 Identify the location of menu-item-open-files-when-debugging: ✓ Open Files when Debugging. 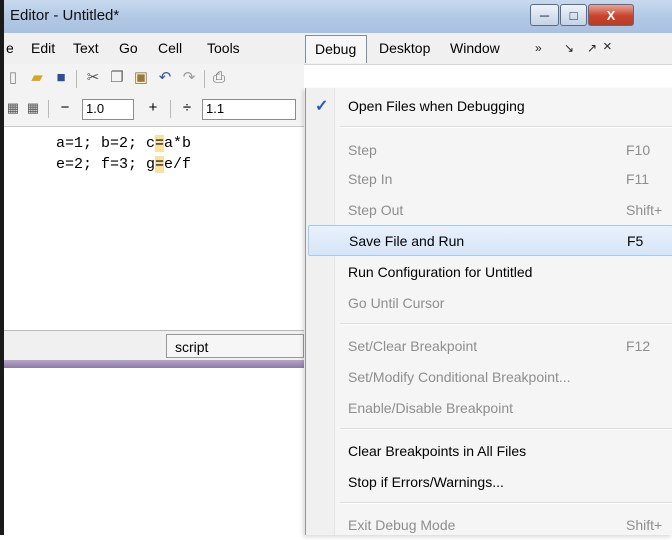
(489, 105).